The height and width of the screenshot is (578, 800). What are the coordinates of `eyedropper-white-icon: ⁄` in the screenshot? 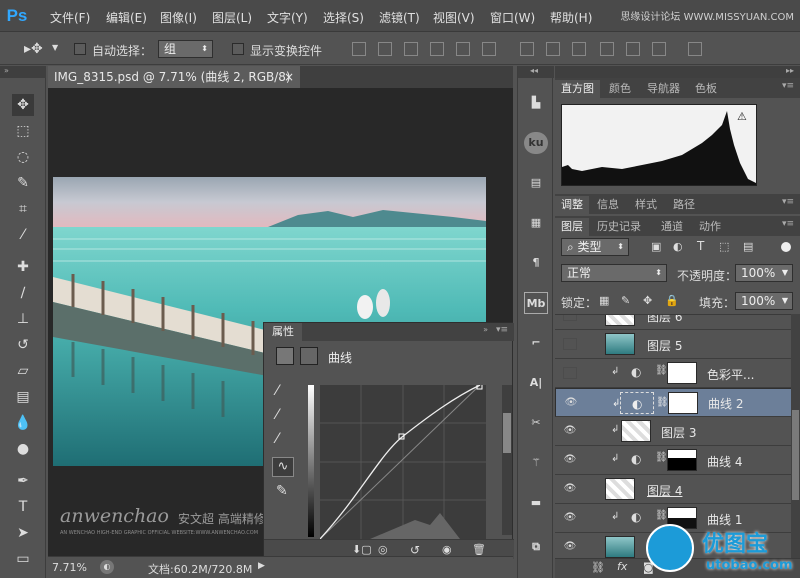 It's located at (277, 391).